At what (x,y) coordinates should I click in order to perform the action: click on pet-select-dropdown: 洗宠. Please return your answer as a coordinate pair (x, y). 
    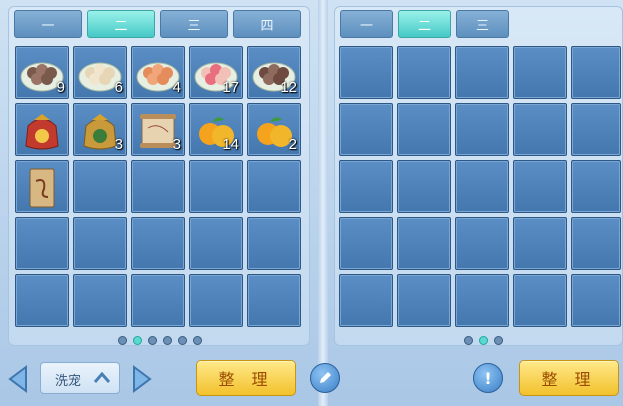
    Looking at the image, I should click on (80, 378).